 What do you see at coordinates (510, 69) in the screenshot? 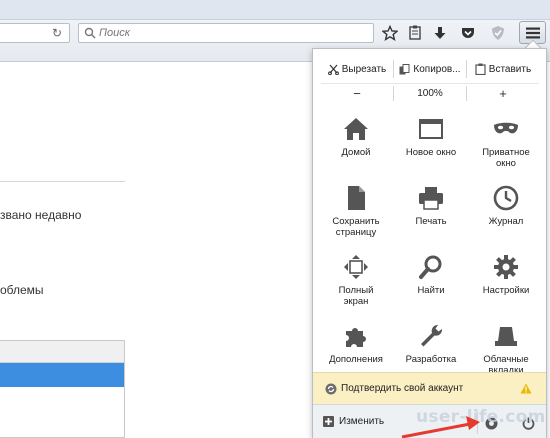
I see `paste-label: Вставить` at bounding box center [510, 69].